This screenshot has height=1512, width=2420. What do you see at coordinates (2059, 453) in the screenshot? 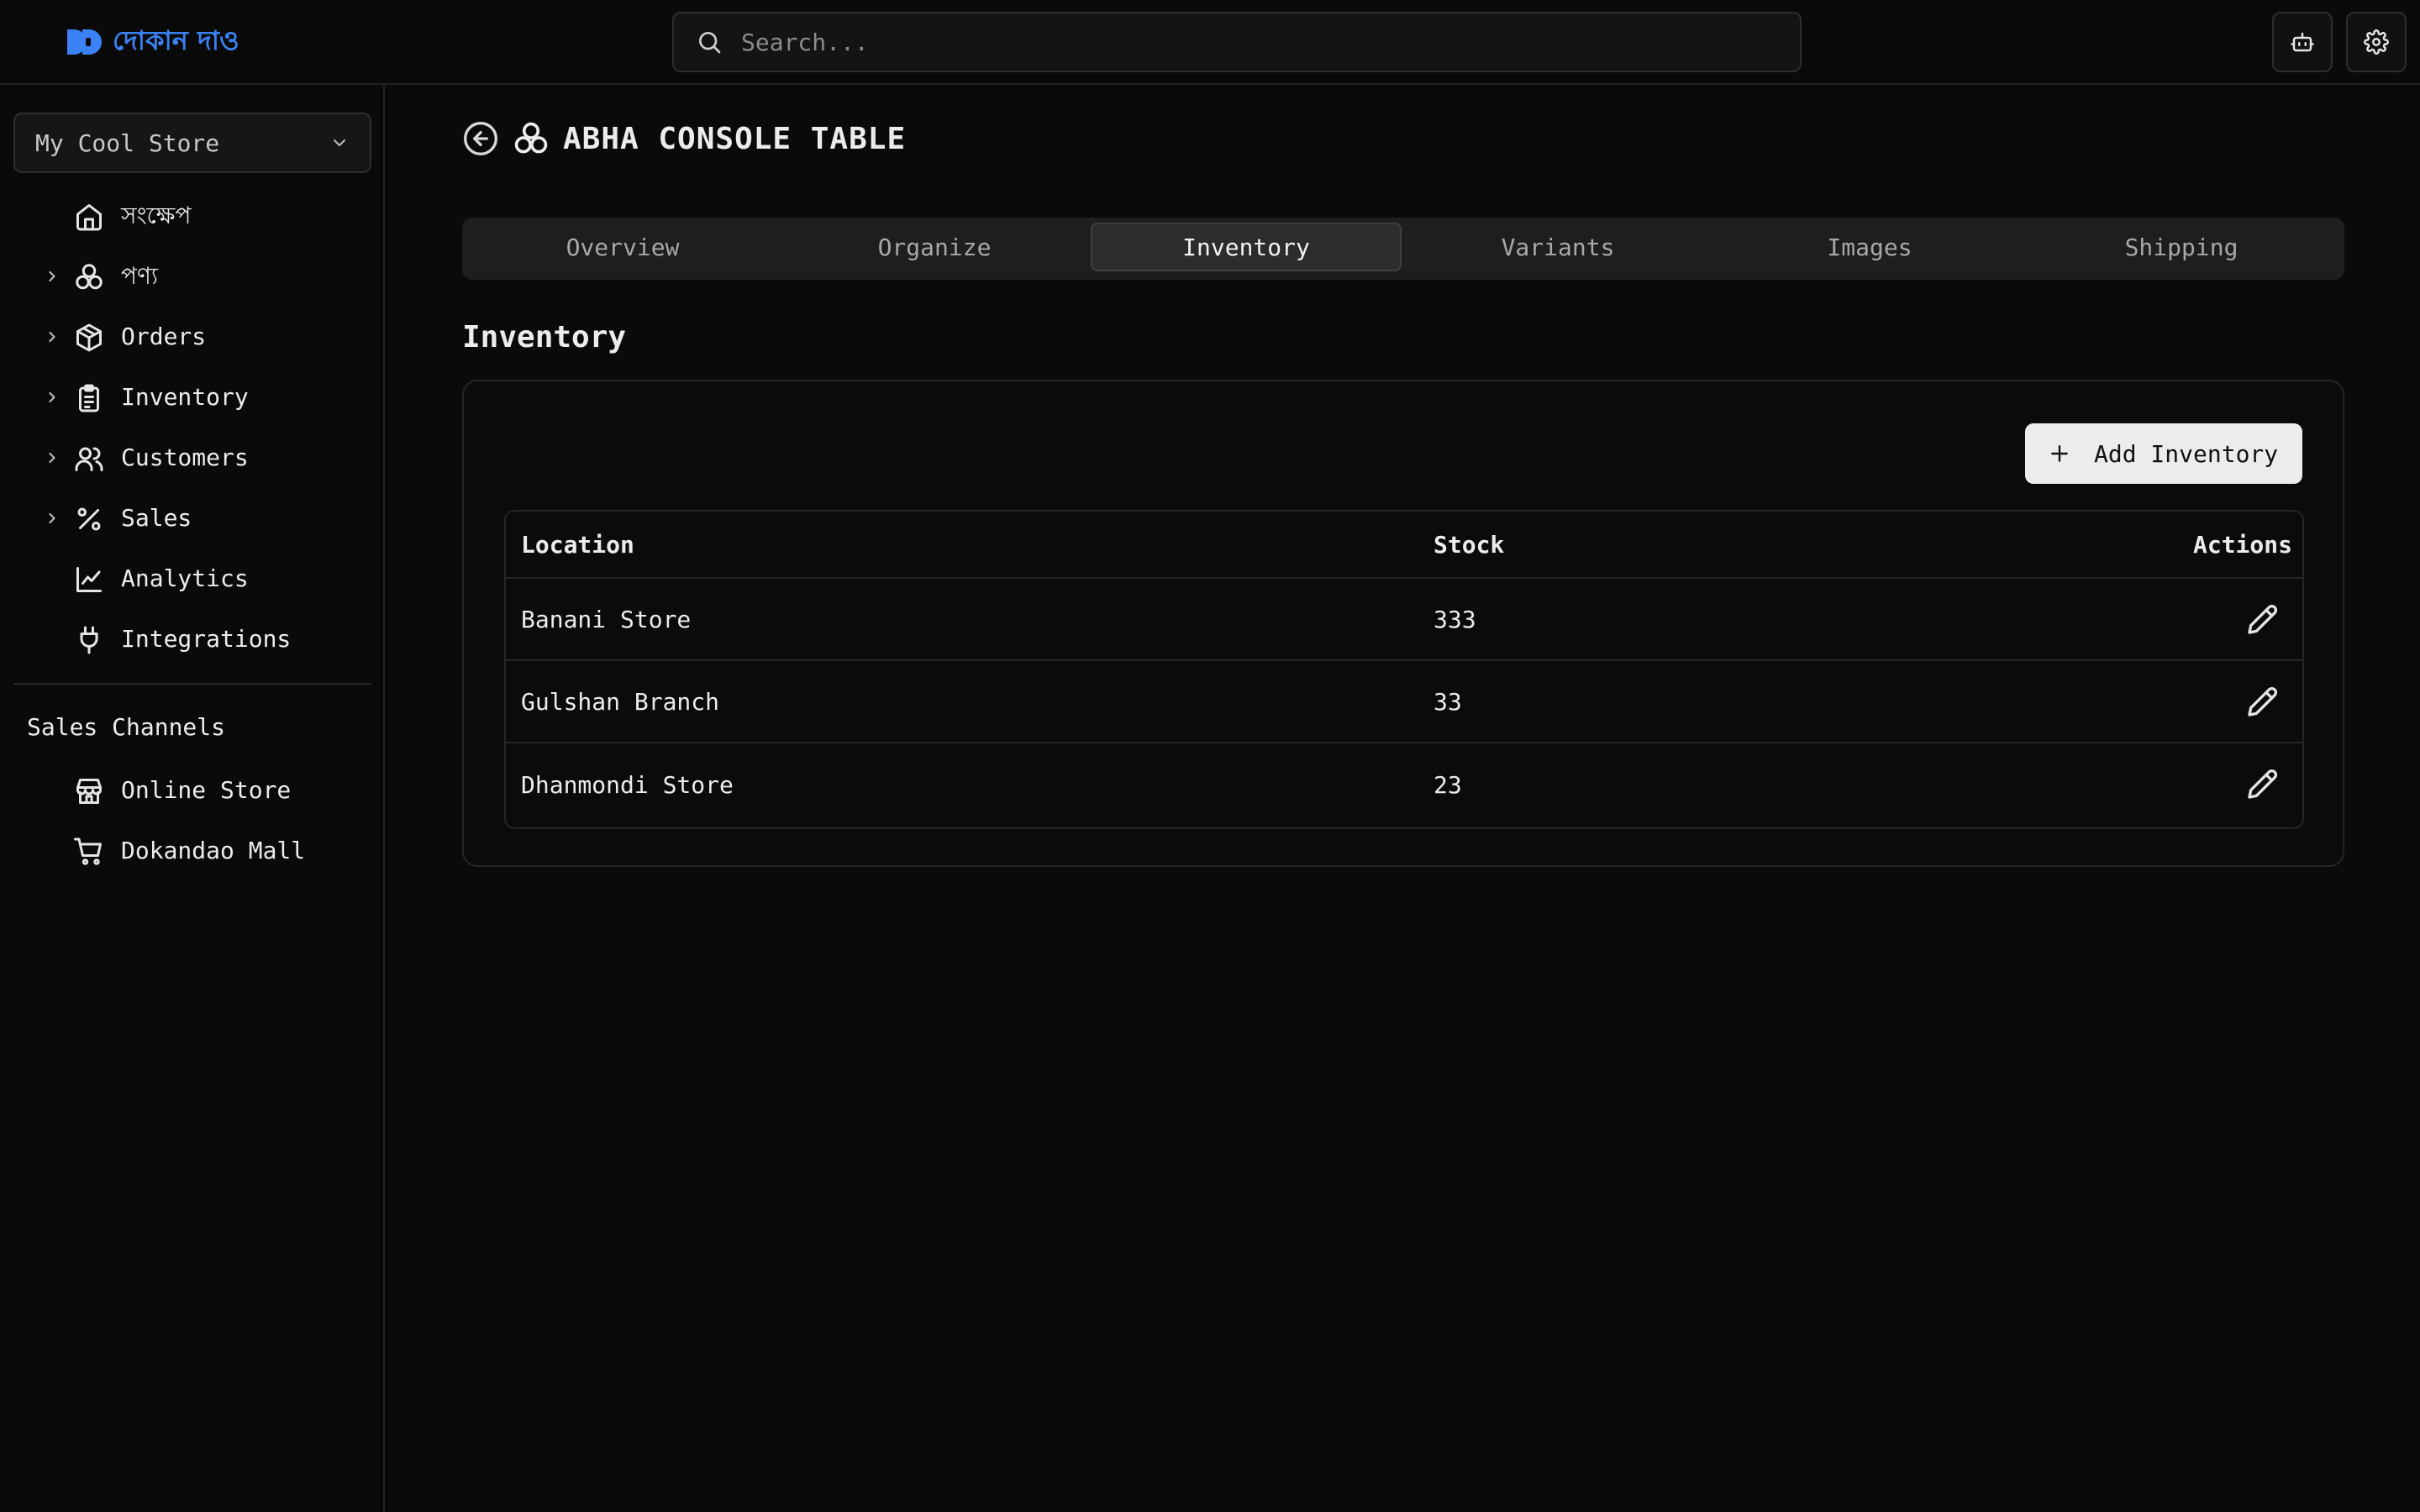
I see `plus-icon` at bounding box center [2059, 453].